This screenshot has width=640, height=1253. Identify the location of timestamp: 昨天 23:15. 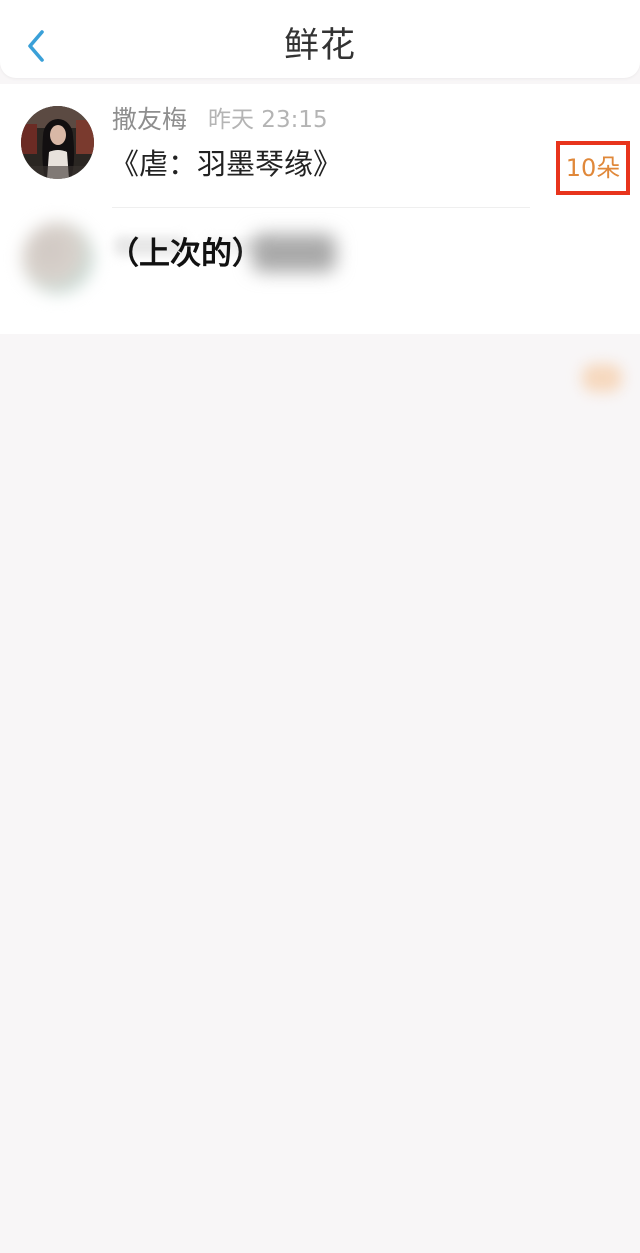
(268, 120).